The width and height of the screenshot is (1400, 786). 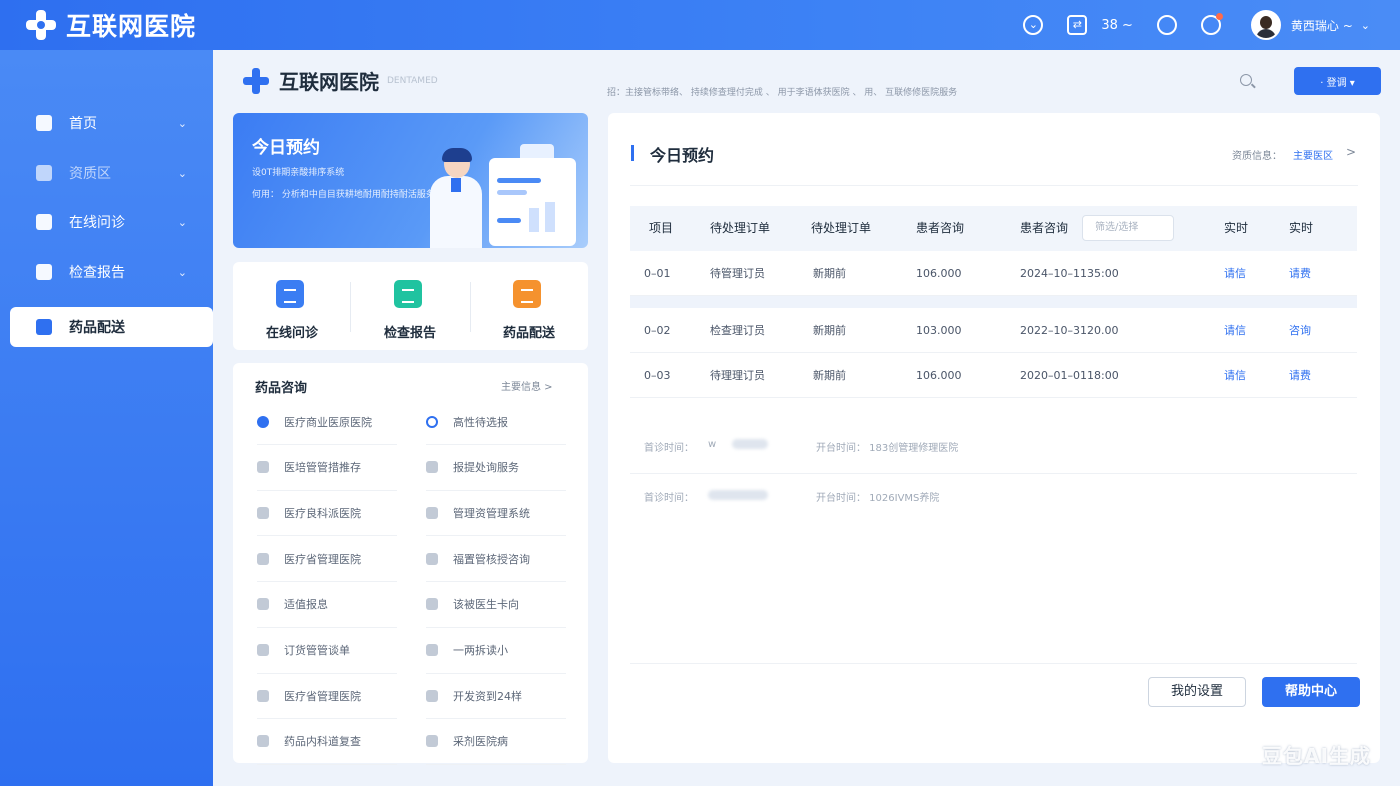 What do you see at coordinates (939, 330) in the screenshot?
I see `cell-amount: 103.000` at bounding box center [939, 330].